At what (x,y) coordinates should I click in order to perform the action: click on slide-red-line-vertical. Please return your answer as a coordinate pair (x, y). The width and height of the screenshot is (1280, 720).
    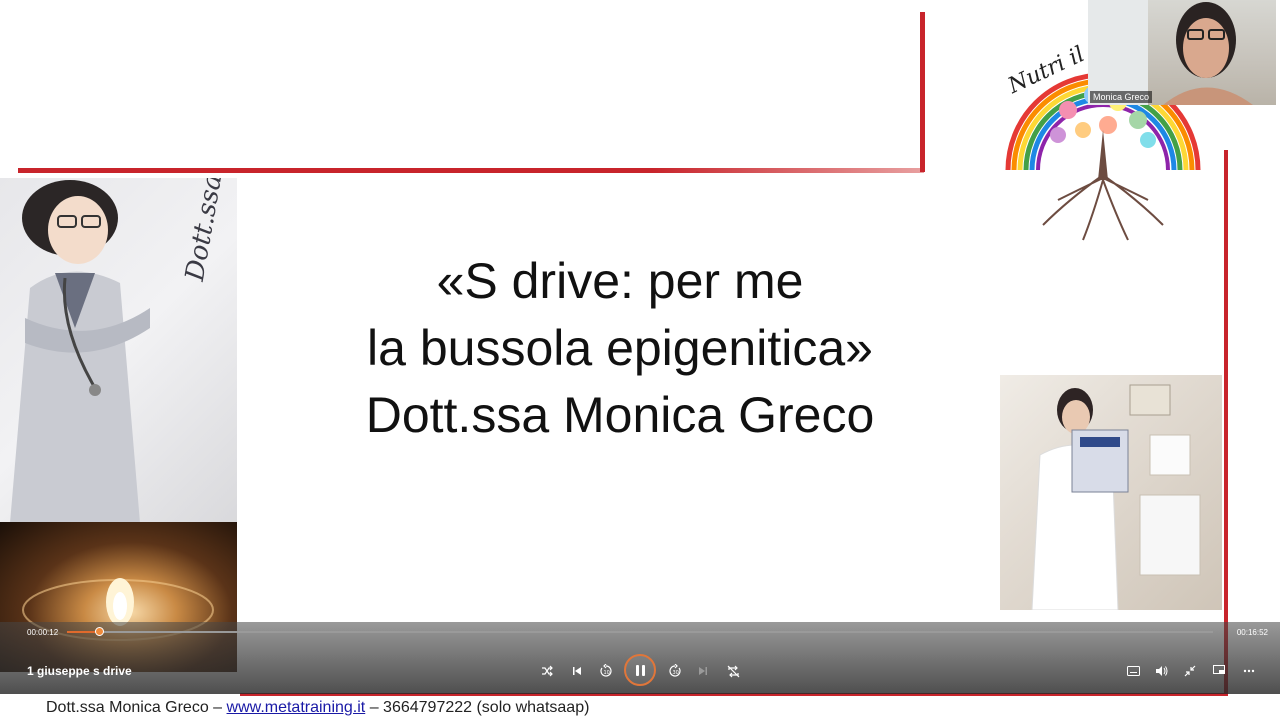
    Looking at the image, I should click on (922, 92).